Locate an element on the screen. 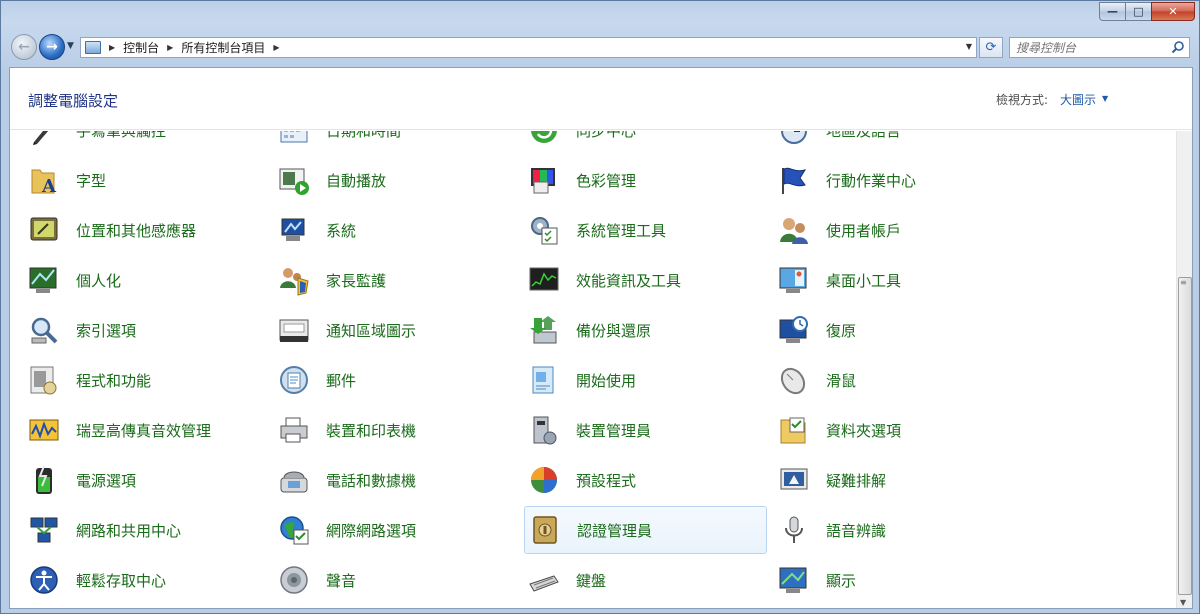  indexing-icon is located at coordinates (44, 330).